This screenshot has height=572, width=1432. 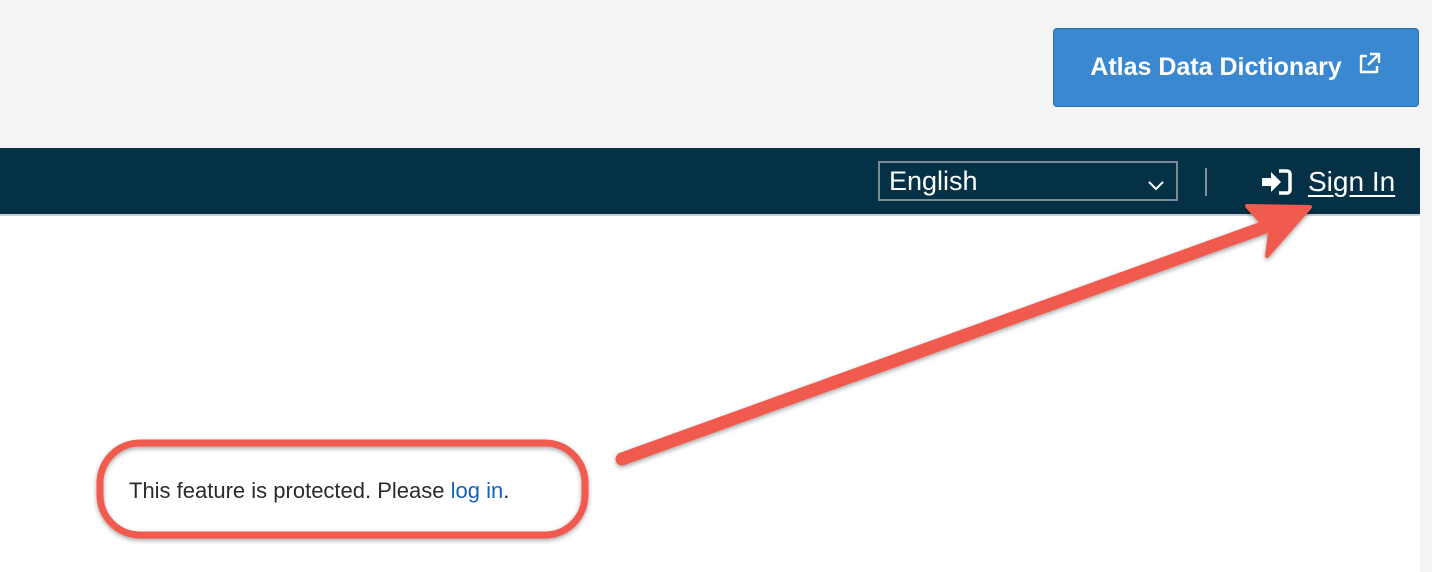 What do you see at coordinates (1206, 182) in the screenshot?
I see `nav-divider` at bounding box center [1206, 182].